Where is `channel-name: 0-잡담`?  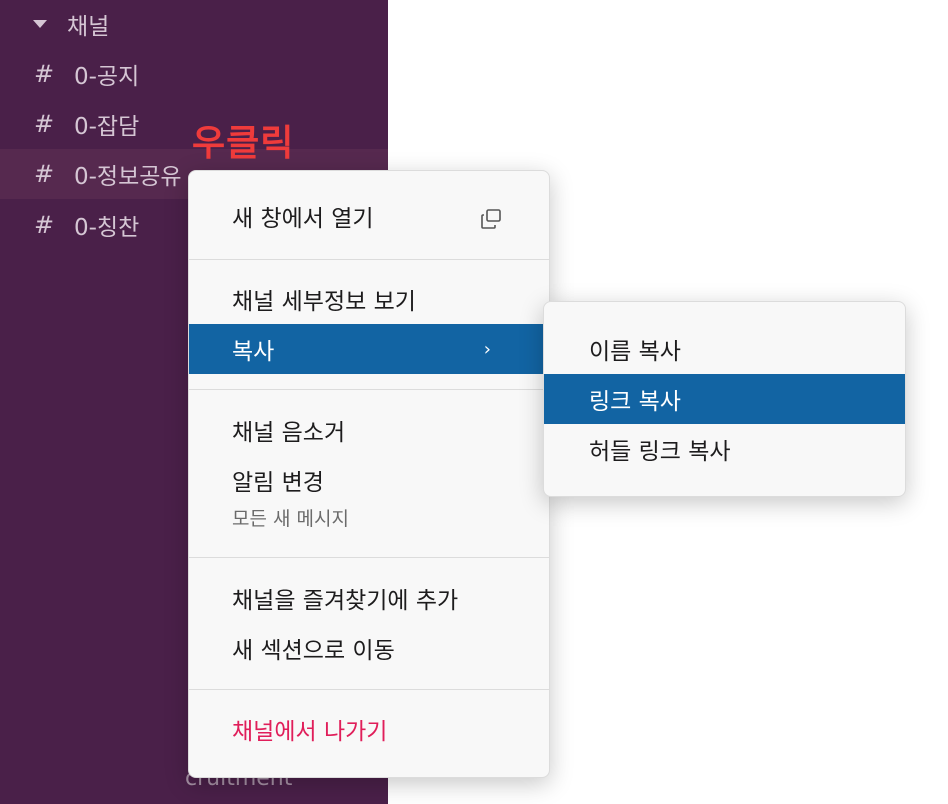
channel-name: 0-잡담 is located at coordinates (107, 127).